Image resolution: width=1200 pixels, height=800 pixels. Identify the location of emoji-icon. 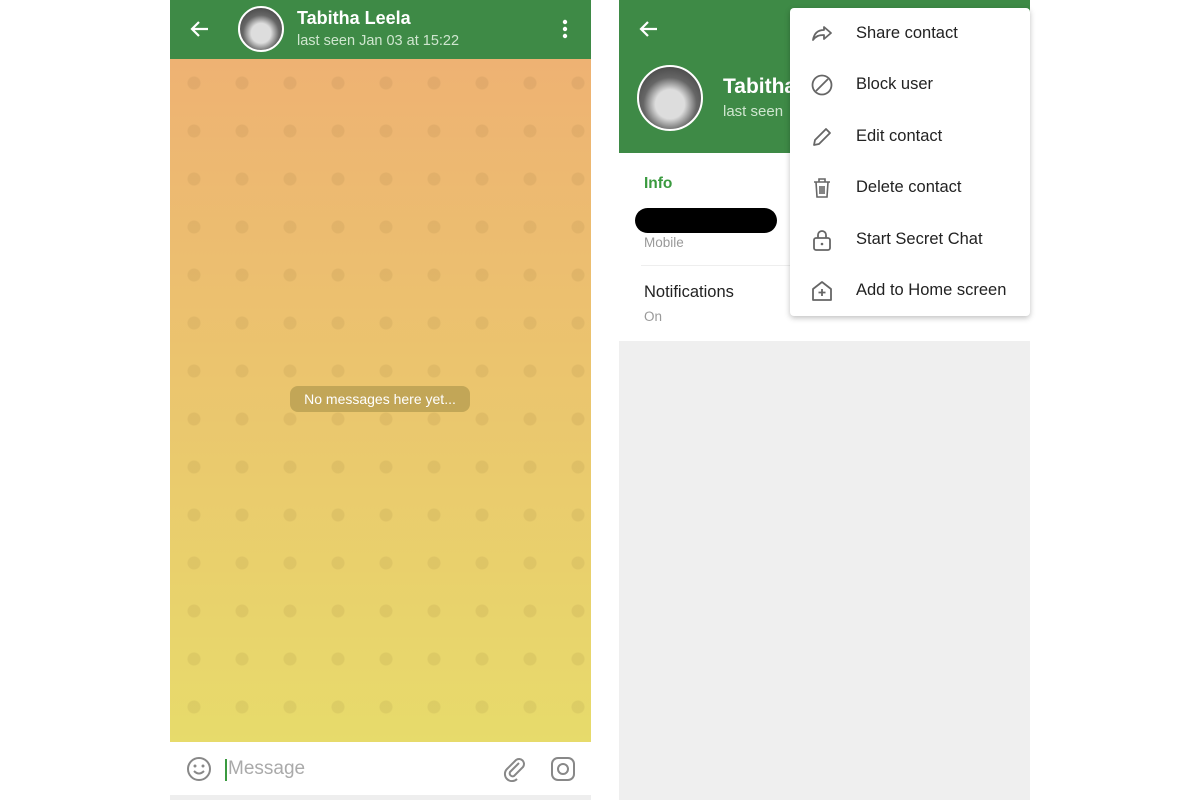
(199, 769).